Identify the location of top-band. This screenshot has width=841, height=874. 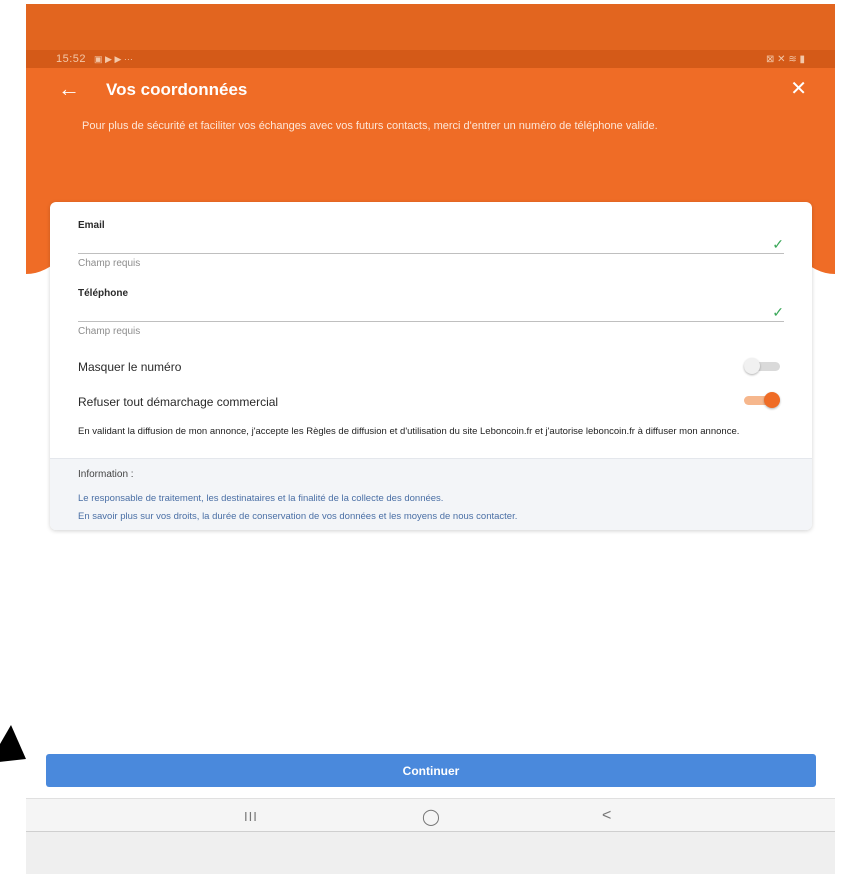
(430, 27).